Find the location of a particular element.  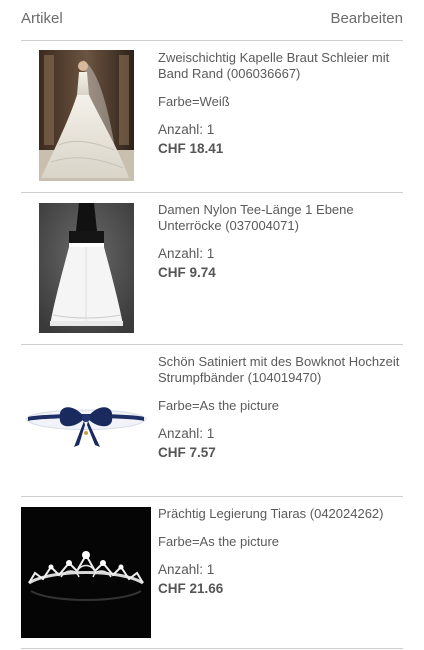

item-price: CHF 18.41 is located at coordinates (191, 148).